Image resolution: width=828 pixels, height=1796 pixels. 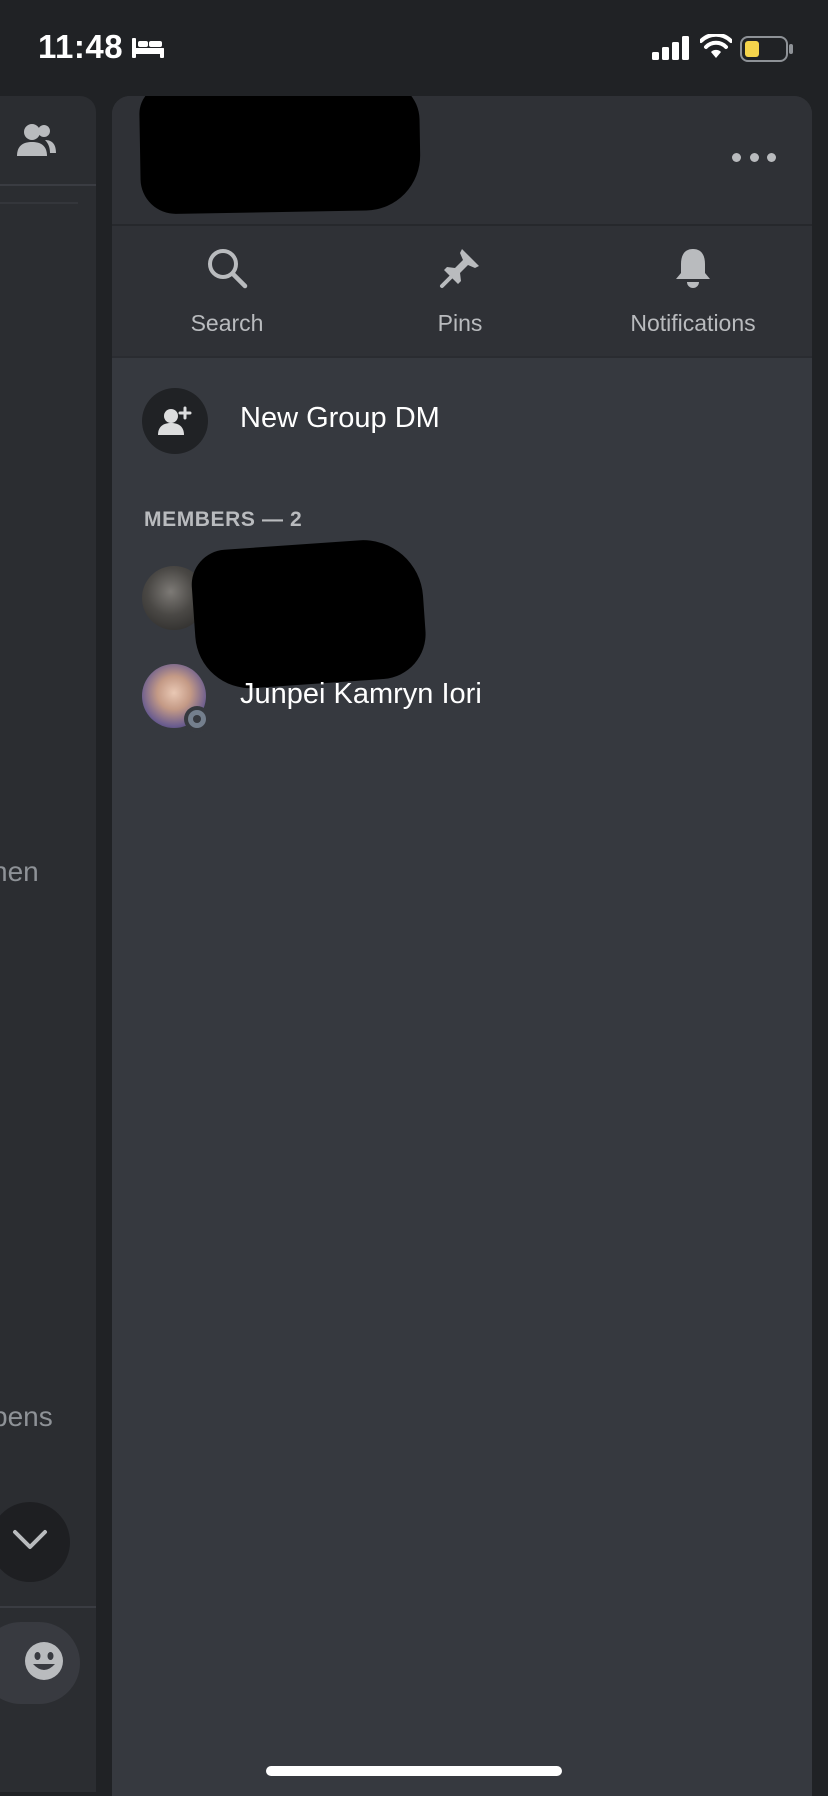 What do you see at coordinates (693, 323) in the screenshot?
I see `notifications-label: Notifications` at bounding box center [693, 323].